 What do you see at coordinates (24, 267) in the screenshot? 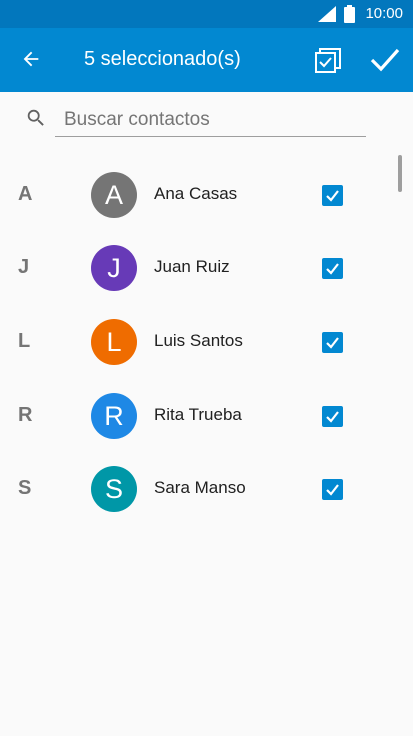
I see `section-letter: J` at bounding box center [24, 267].